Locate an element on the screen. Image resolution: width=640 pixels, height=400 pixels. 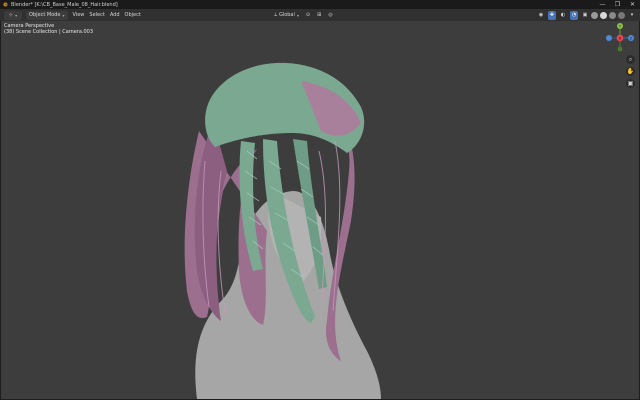
orientation-label: Global is located at coordinates (286, 15).